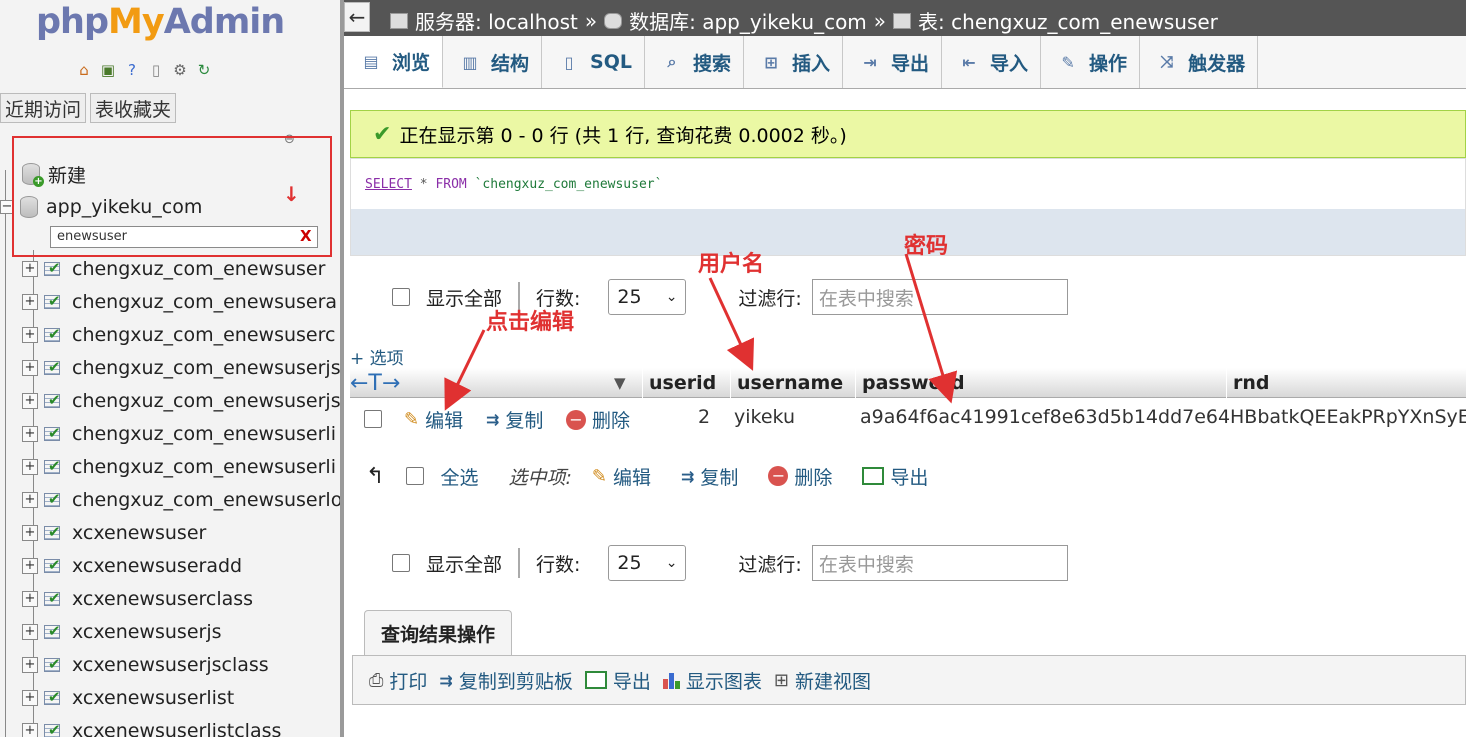 The image size is (1466, 737). I want to click on printer-icon: ⎙, so click(376, 680).